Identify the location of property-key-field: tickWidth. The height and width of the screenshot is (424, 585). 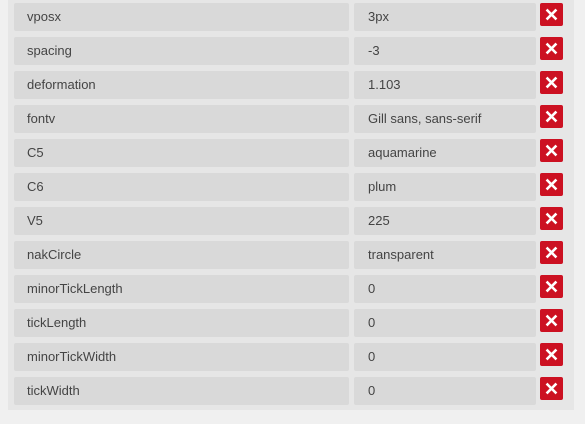
(181, 391).